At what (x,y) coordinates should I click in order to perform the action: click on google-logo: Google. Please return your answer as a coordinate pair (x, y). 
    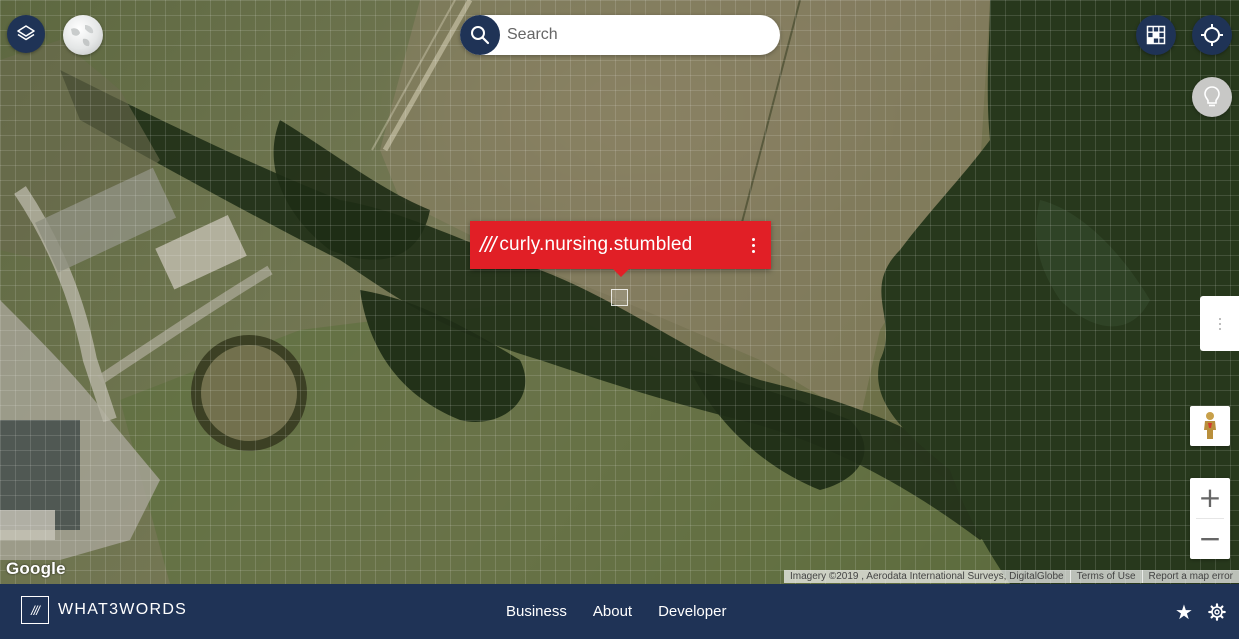
    Looking at the image, I should click on (36, 569).